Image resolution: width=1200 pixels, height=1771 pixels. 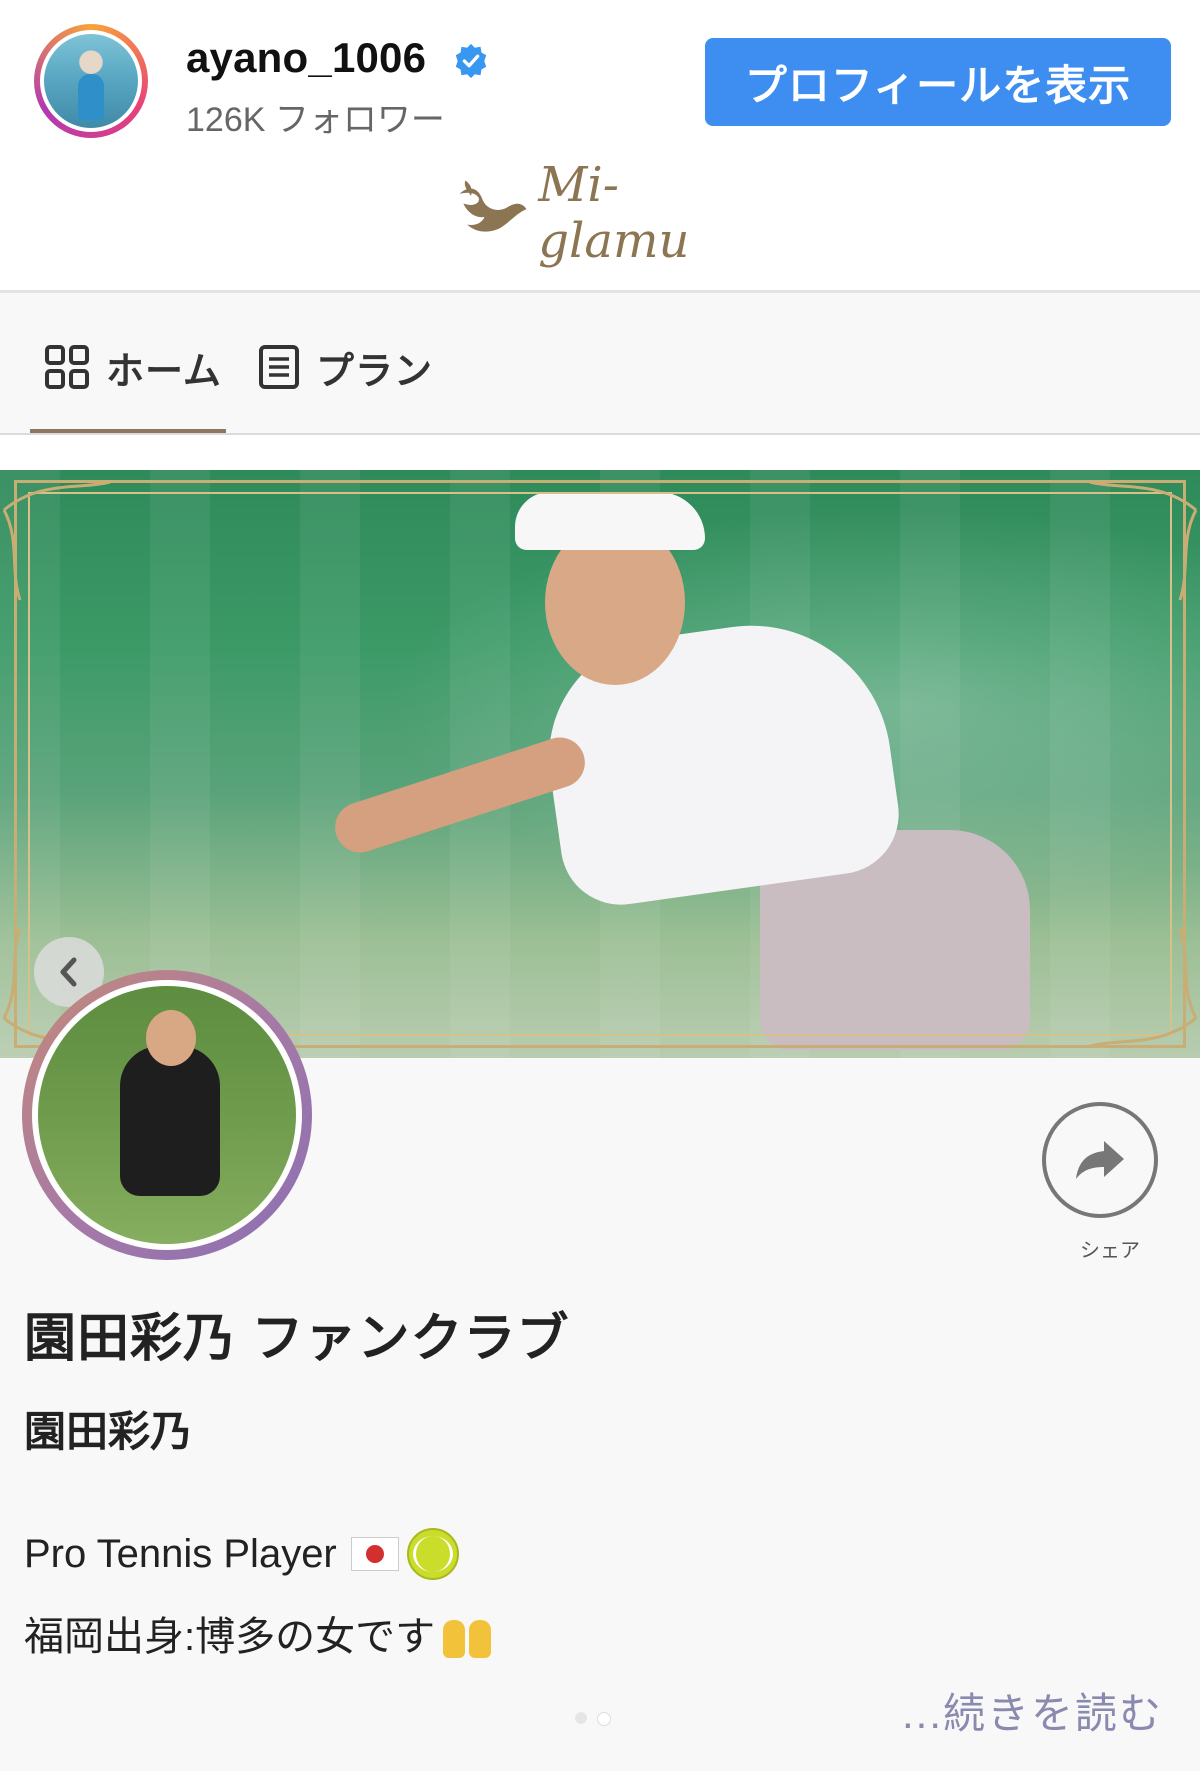 I want to click on tab-home-label: ホーム, so click(x=164, y=371).